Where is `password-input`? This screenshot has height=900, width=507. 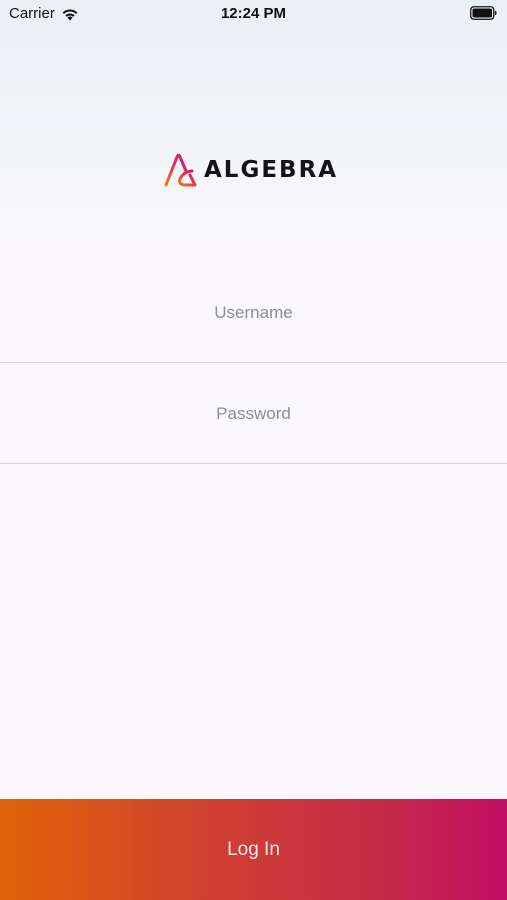 password-input is located at coordinates (253, 413).